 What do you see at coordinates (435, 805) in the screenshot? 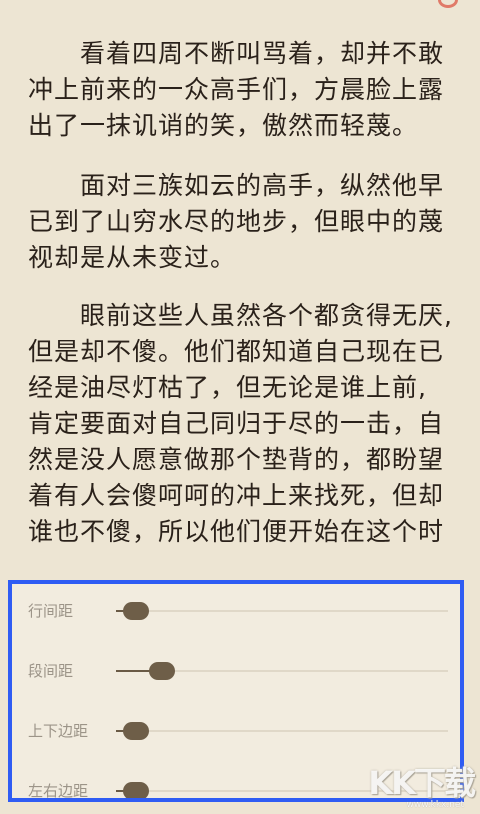
I see `watermark-url: www.kkx.net` at bounding box center [435, 805].